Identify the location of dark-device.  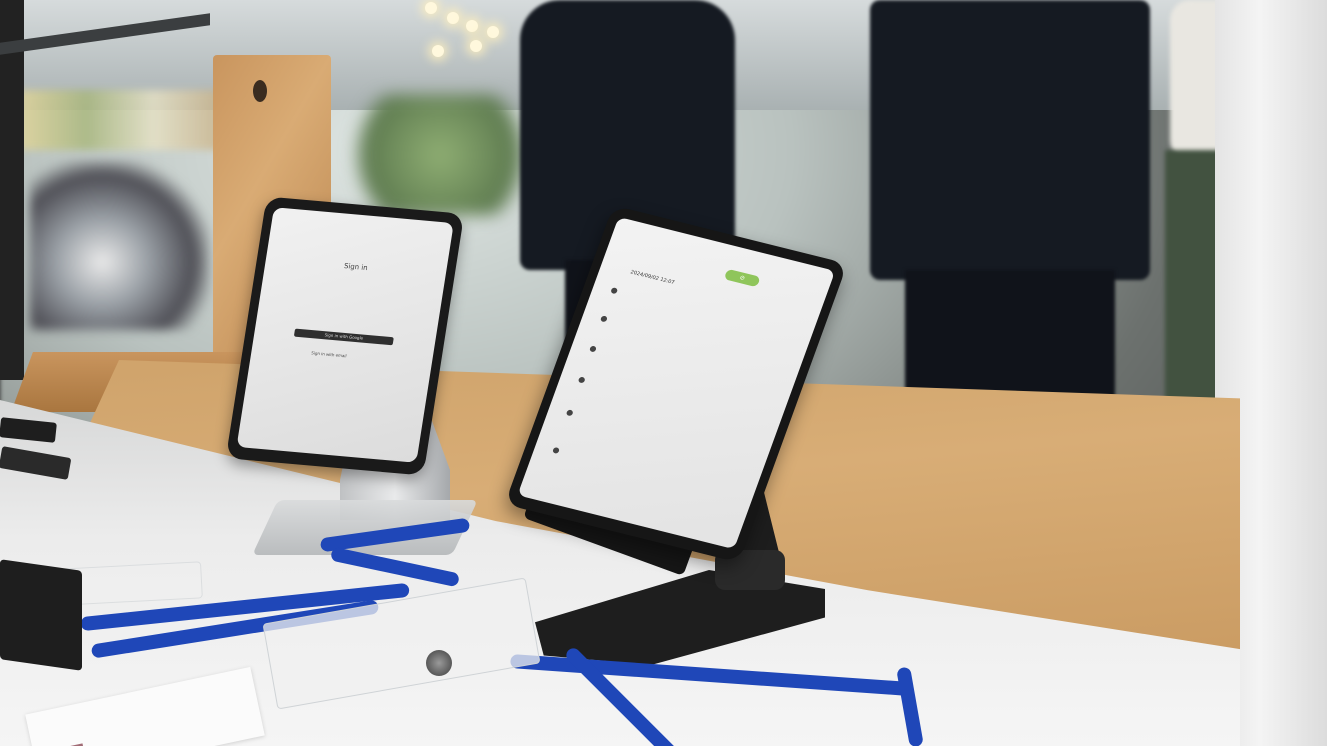
(41, 615).